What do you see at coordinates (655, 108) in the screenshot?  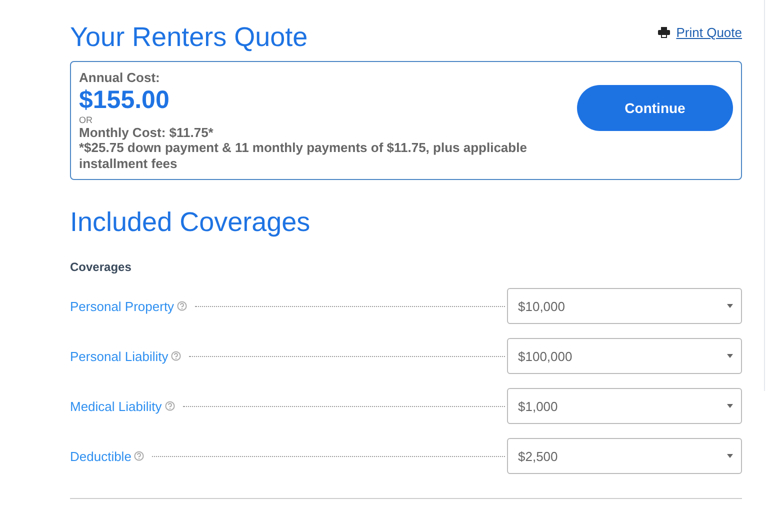 I see `continue-button: Continue` at bounding box center [655, 108].